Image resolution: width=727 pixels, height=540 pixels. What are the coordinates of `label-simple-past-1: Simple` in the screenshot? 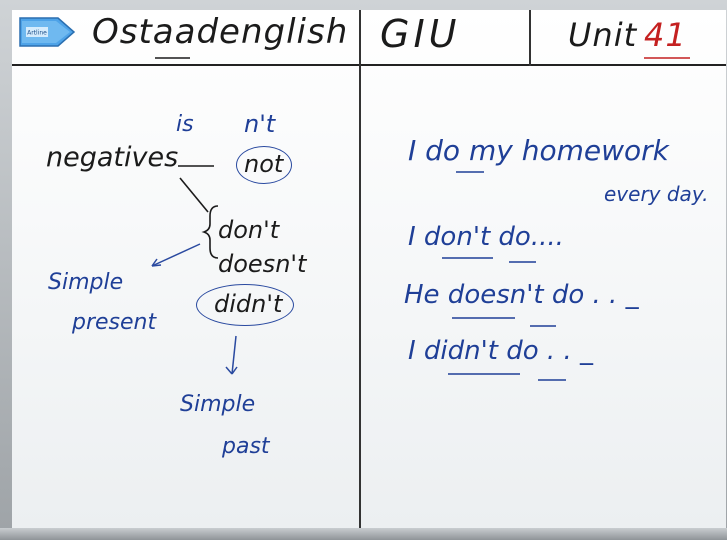 It's located at (218, 404).